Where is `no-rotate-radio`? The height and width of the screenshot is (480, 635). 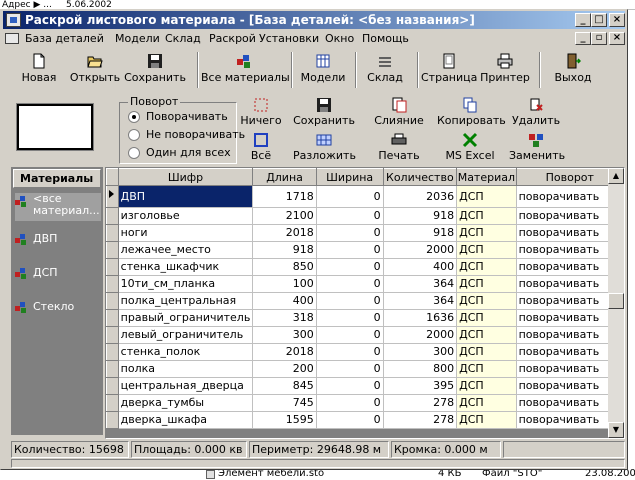 no-rotate-radio is located at coordinates (134, 135).